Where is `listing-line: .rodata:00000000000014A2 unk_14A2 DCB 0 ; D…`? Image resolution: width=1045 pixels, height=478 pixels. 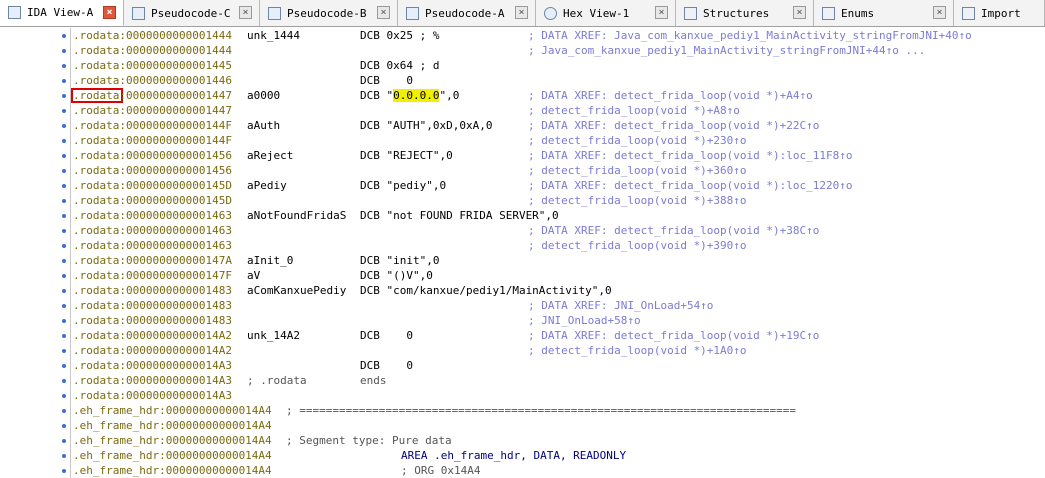 listing-line: .rodata:00000000000014A2 unk_14A2 DCB 0 ; D… is located at coordinates (558, 335).